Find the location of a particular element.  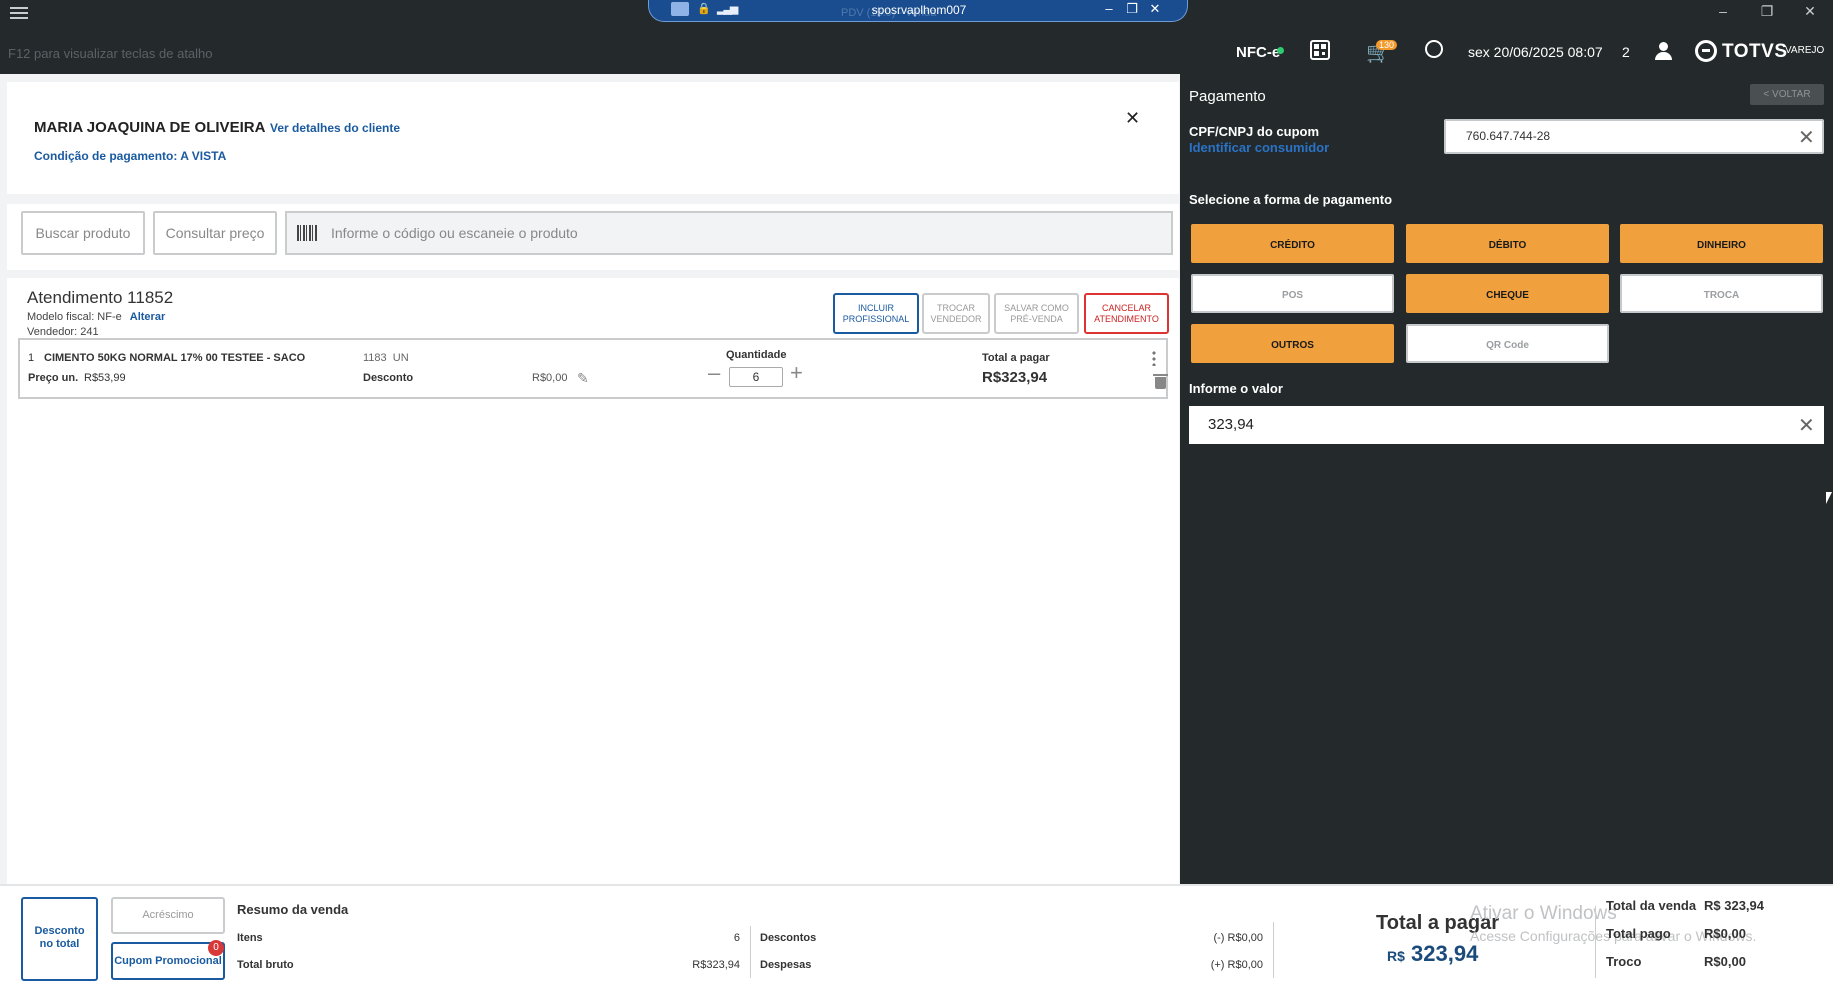

globe-icon is located at coordinates (1434, 49).